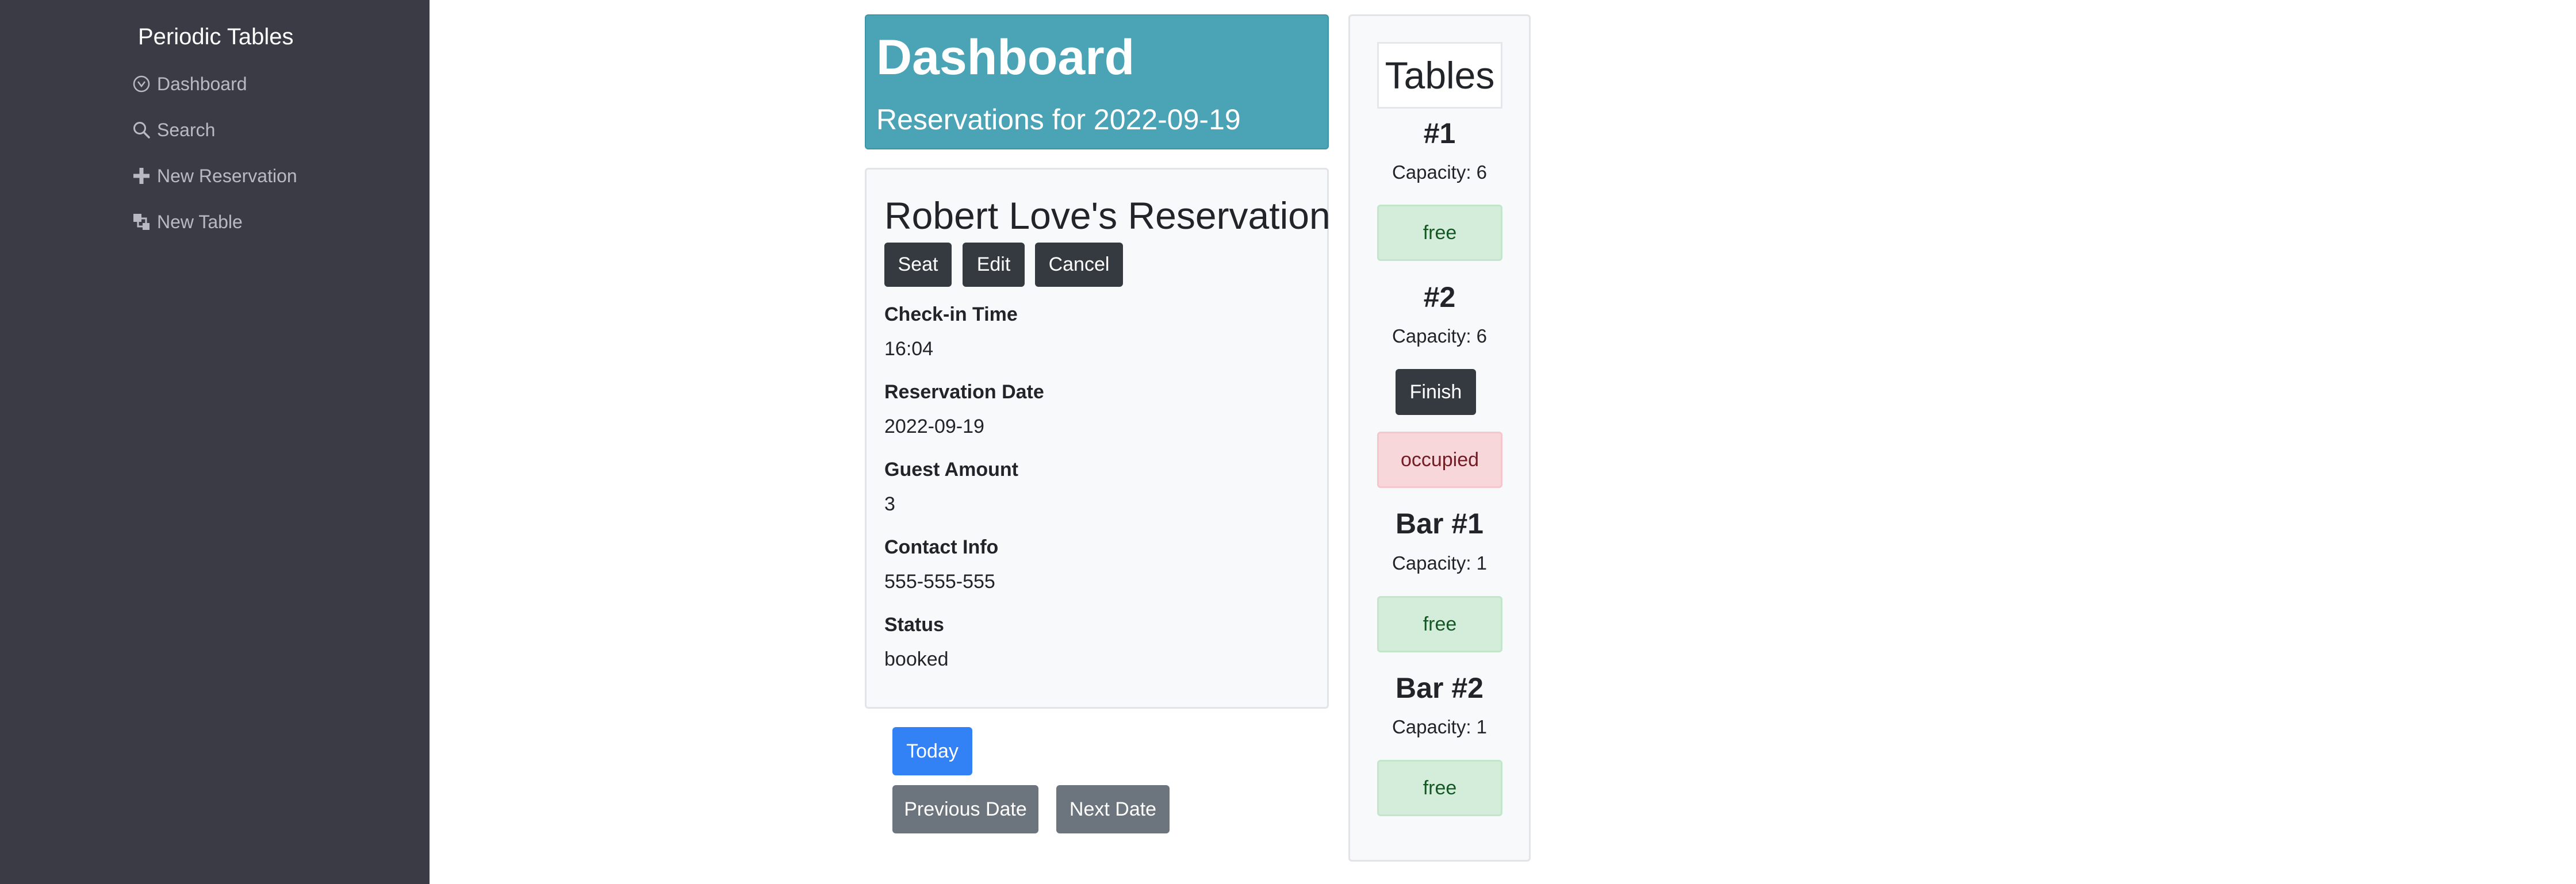 The image size is (2576, 884). Describe the element at coordinates (918, 265) in the screenshot. I see `seat-button: Seat` at that location.